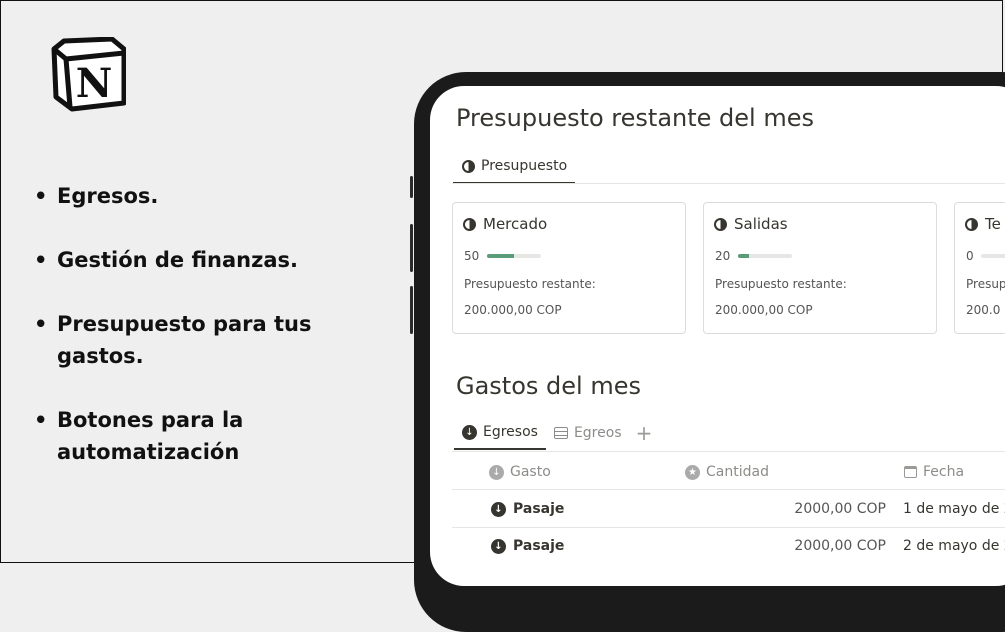  What do you see at coordinates (635, 118) in the screenshot?
I see `budget-heading: Presupuesto restante del mes` at bounding box center [635, 118].